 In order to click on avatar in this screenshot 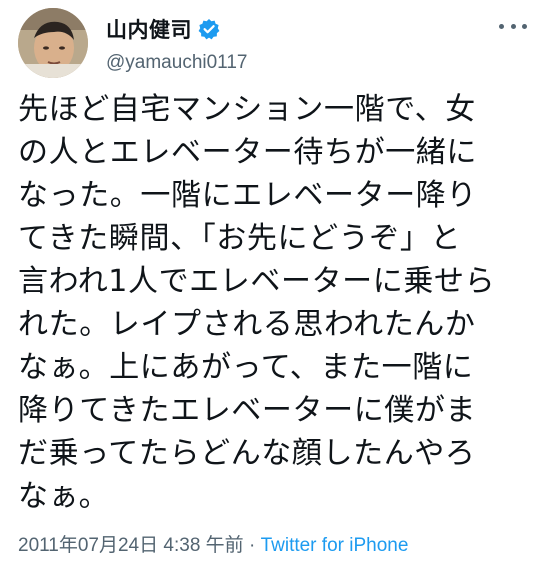, I will do `click(53, 43)`.